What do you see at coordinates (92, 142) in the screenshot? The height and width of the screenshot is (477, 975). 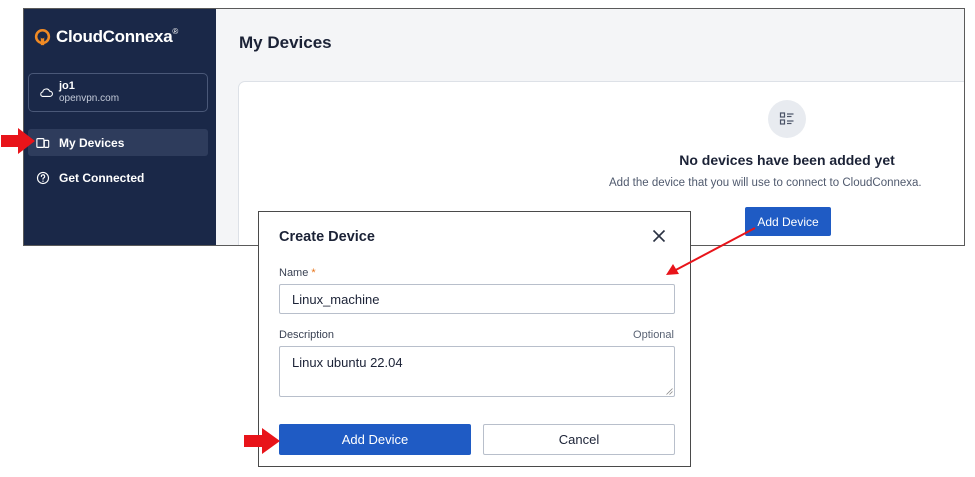 I see `sidebar-item-label: My Devices` at bounding box center [92, 142].